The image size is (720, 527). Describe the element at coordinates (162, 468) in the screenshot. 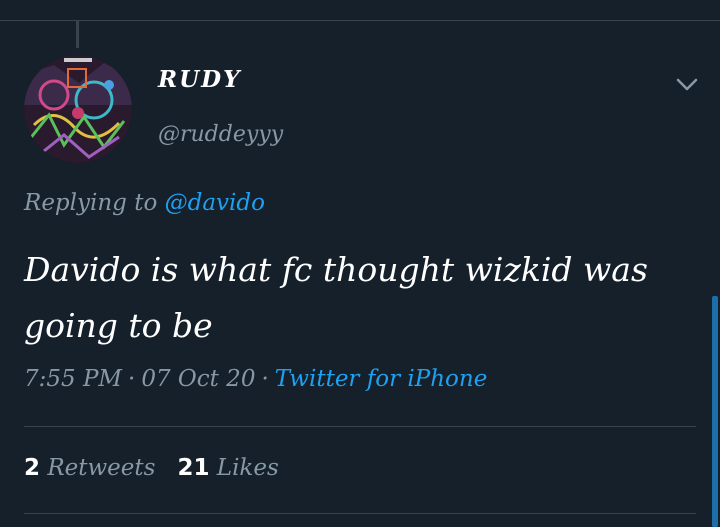

I see `tweet-stats: 2 Retweets 21 Likes` at that location.